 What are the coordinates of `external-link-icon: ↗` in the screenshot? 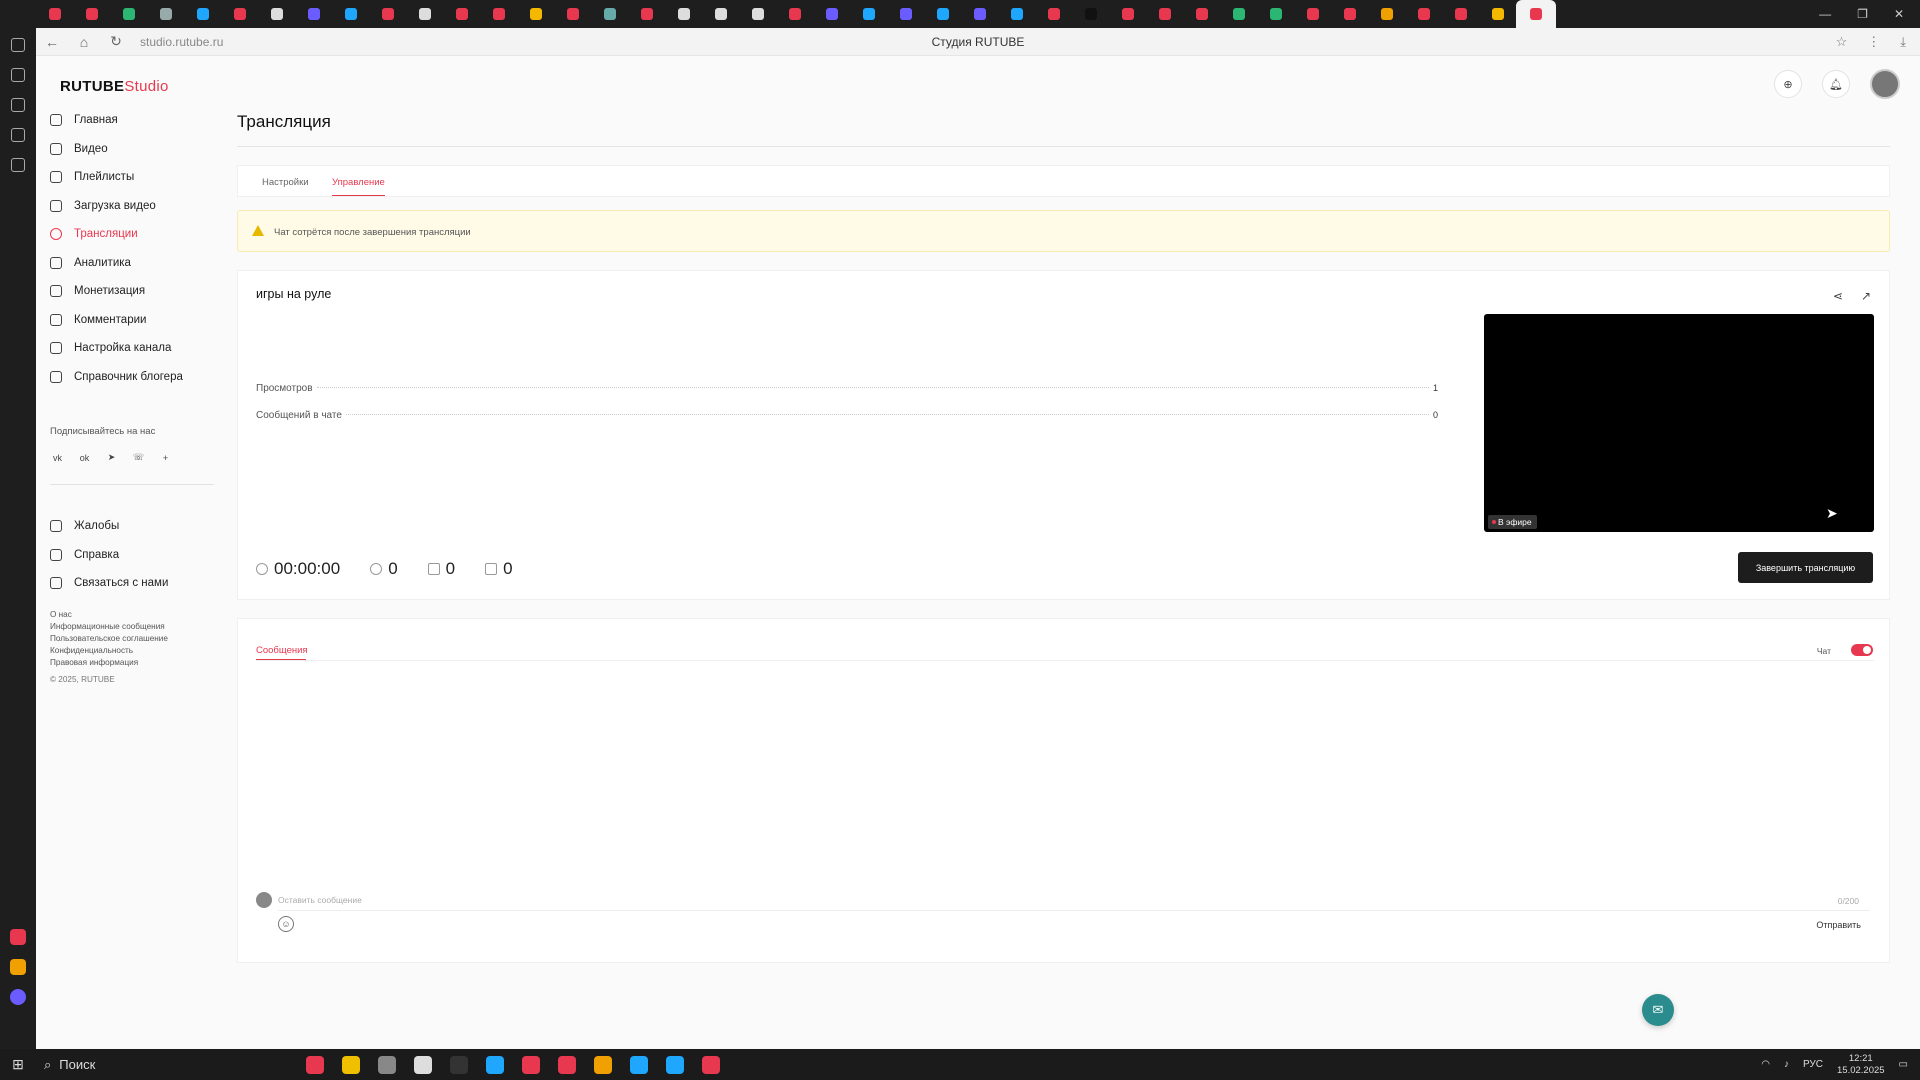 It's located at (1866, 296).